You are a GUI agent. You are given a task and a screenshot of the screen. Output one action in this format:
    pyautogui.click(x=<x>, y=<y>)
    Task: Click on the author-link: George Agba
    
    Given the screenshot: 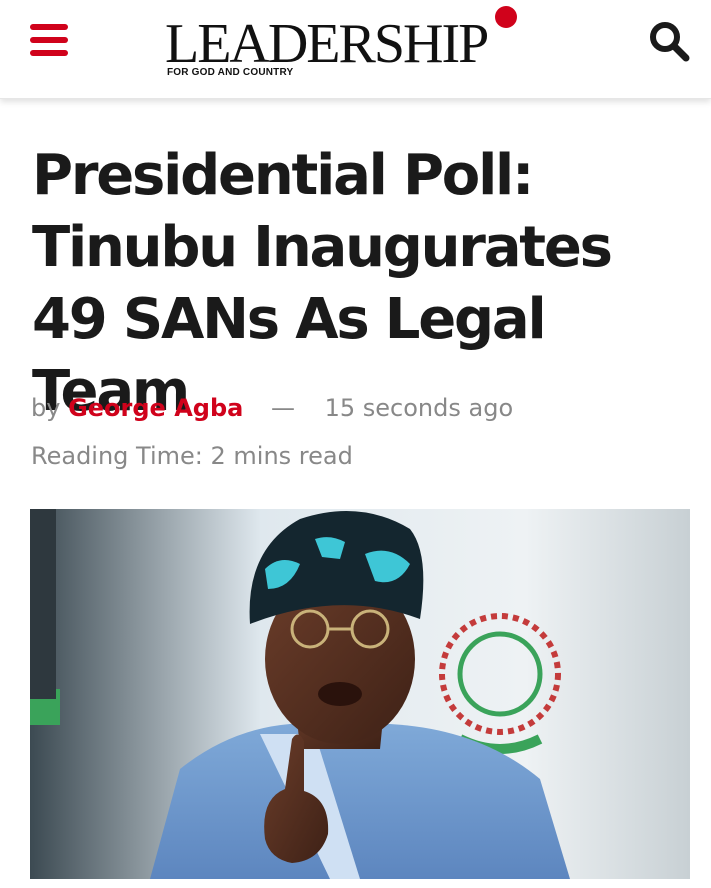 What is the action you would take?
    pyautogui.click(x=155, y=408)
    